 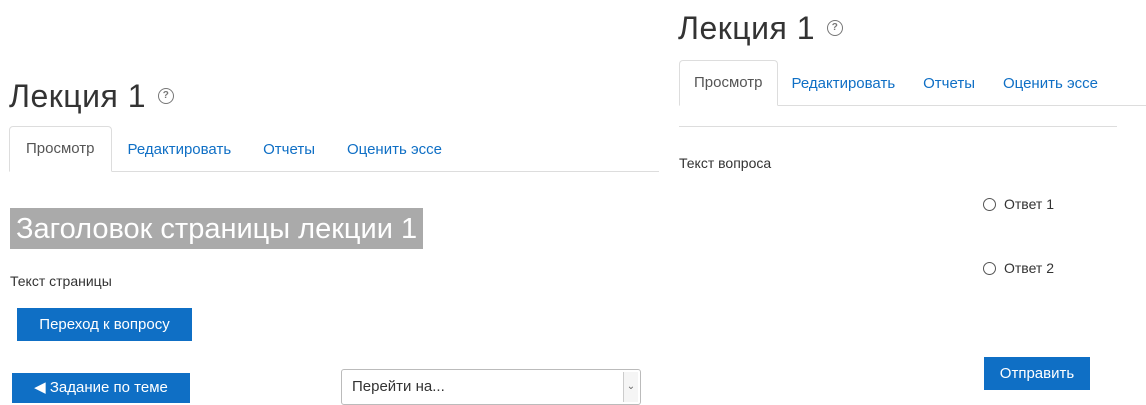 I want to click on answer-option: Ответ 2, so click(x=1018, y=268).